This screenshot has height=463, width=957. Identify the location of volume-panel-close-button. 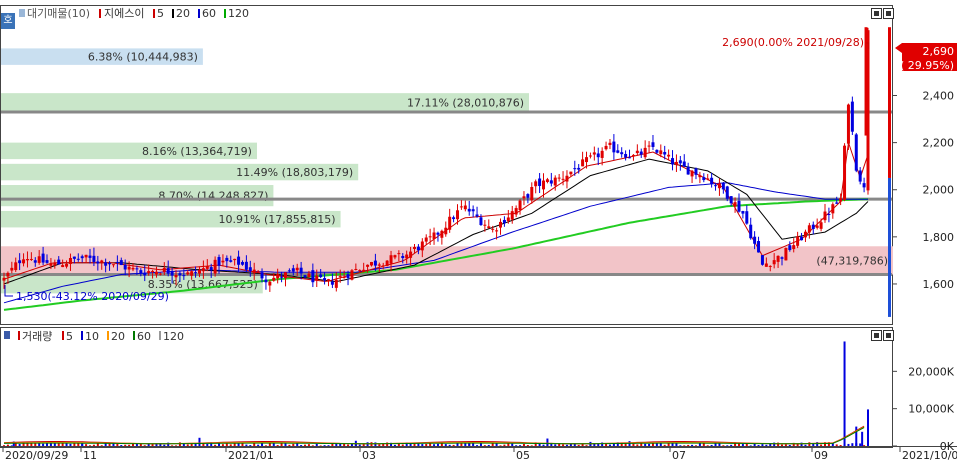
(888, 335).